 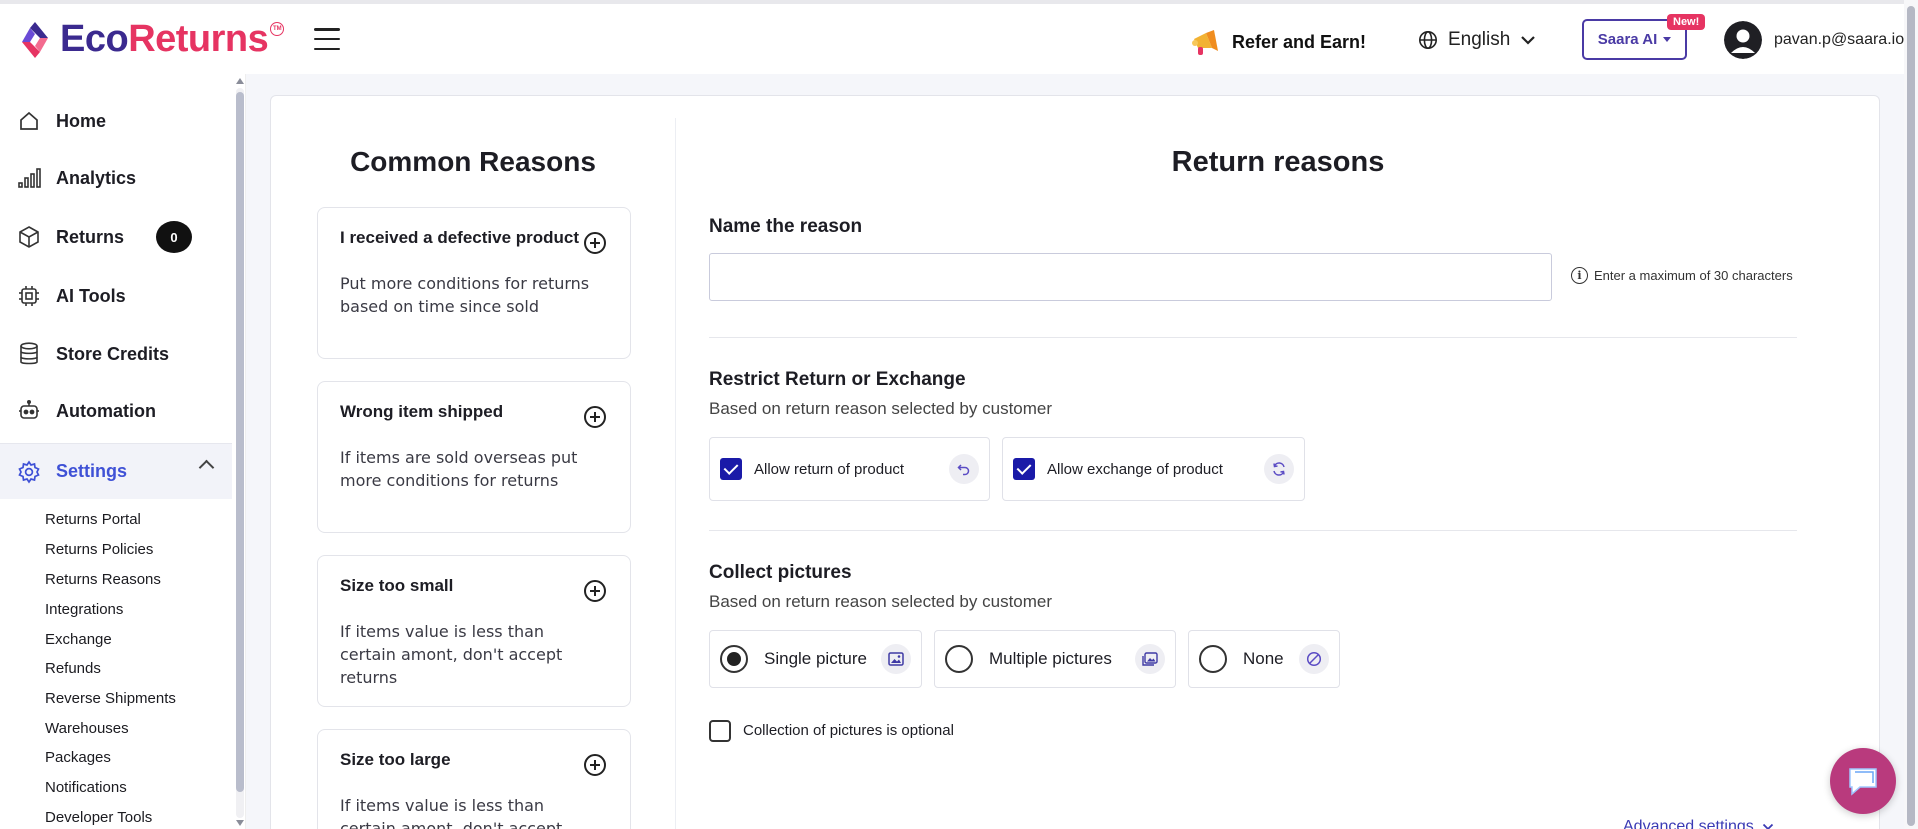 I want to click on no-pictures-option: None, so click(x=1264, y=659).